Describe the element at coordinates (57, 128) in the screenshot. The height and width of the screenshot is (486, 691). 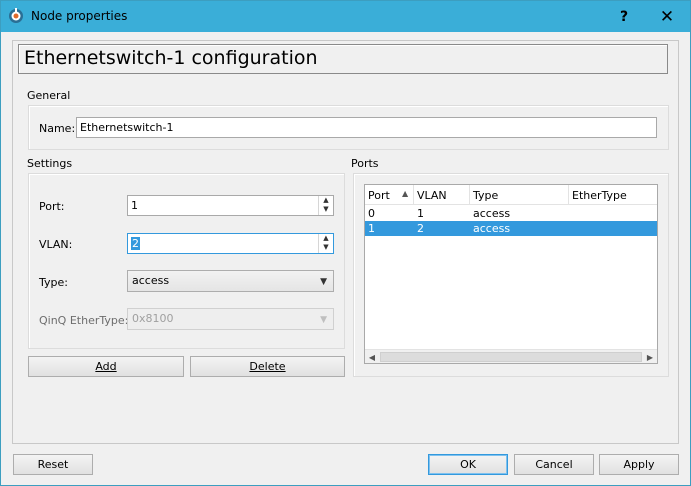
I see `name-label: Name:` at that location.